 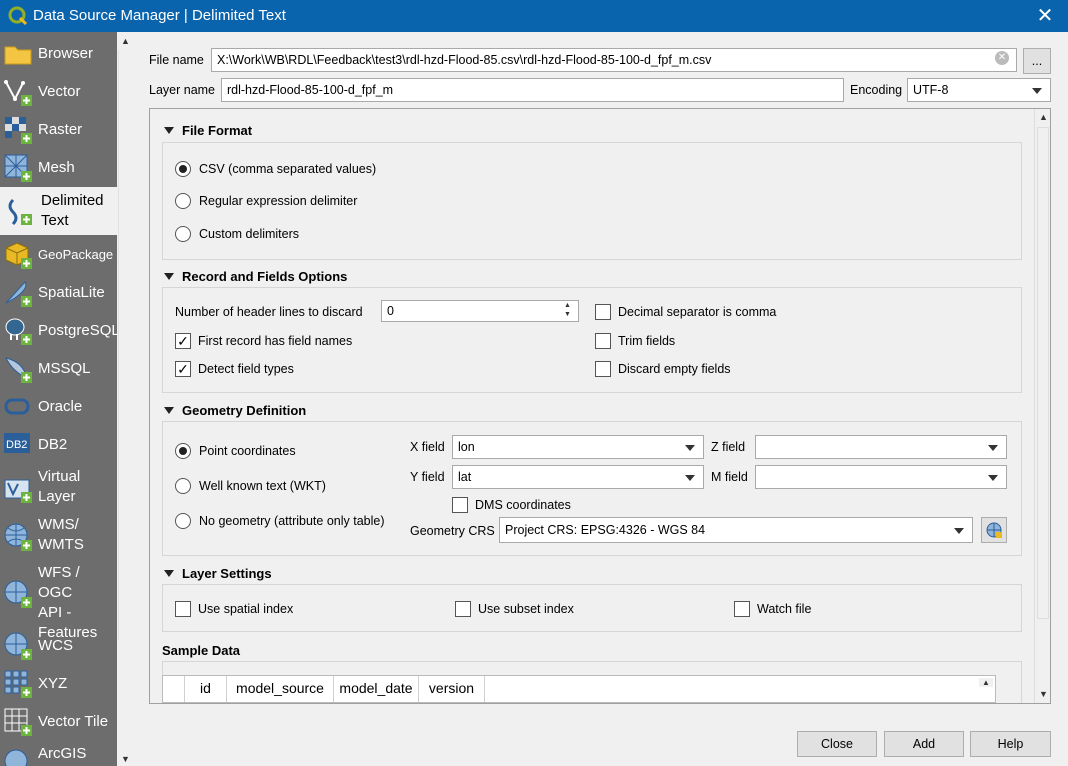 I want to click on sidebar-item-arcgis: ArcGIS, so click(x=58, y=754).